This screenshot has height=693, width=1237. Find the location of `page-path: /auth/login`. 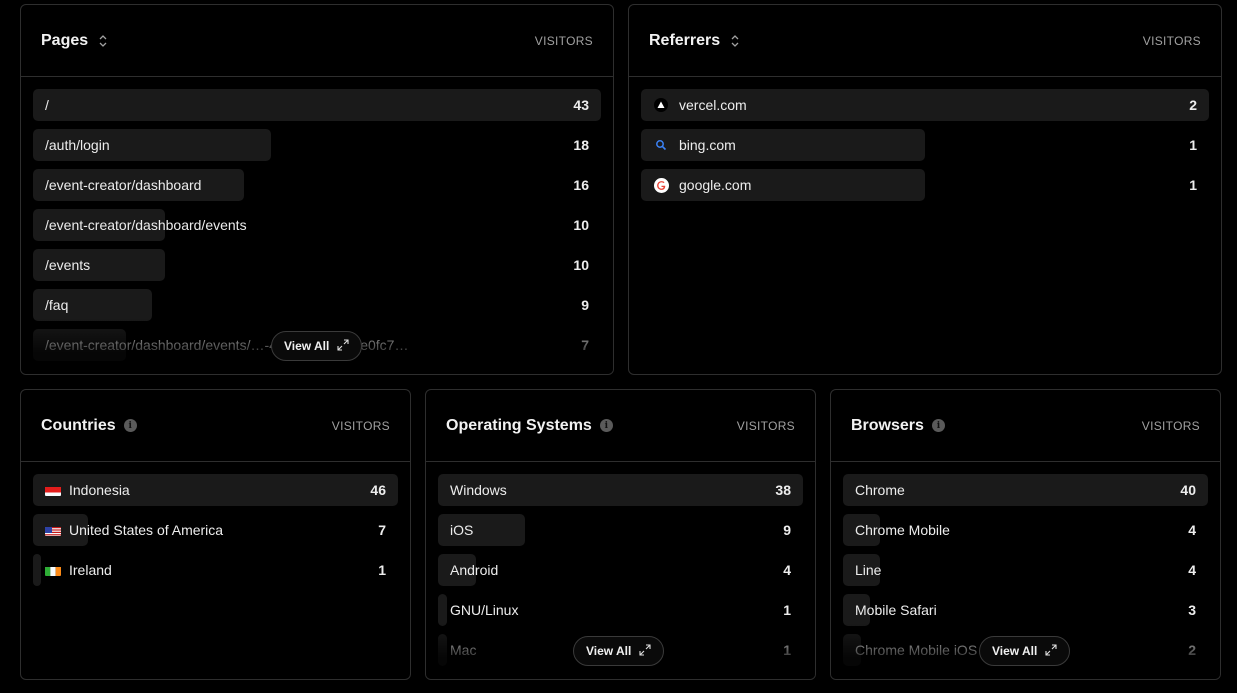

page-path: /auth/login is located at coordinates (77, 145).